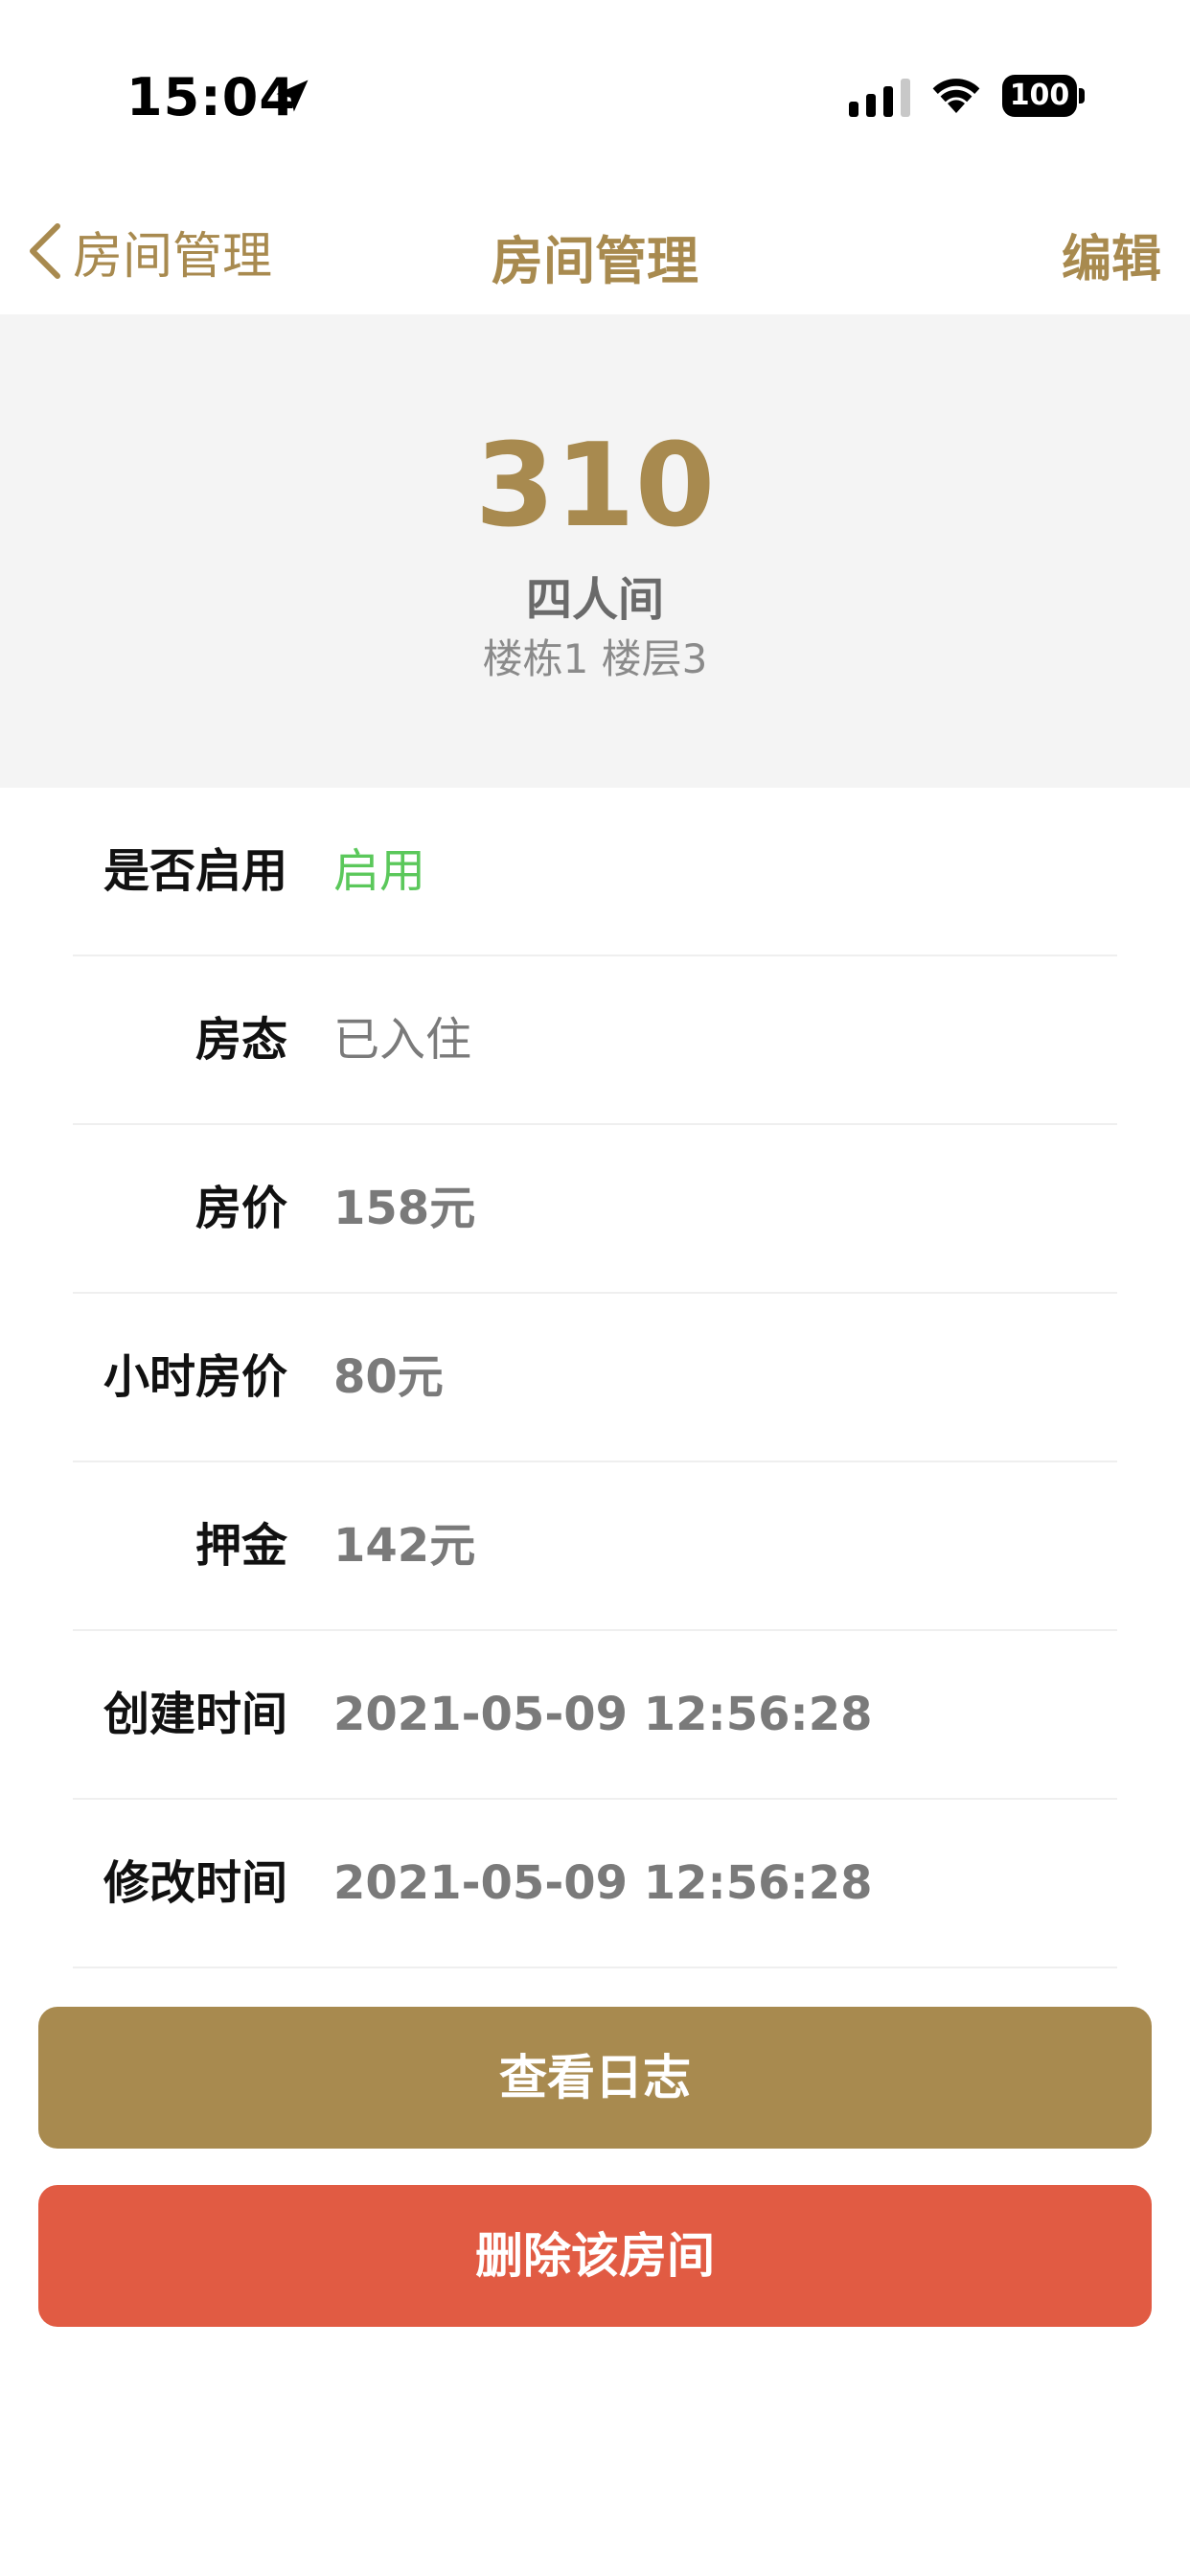  I want to click on wifi-icon, so click(956, 96).